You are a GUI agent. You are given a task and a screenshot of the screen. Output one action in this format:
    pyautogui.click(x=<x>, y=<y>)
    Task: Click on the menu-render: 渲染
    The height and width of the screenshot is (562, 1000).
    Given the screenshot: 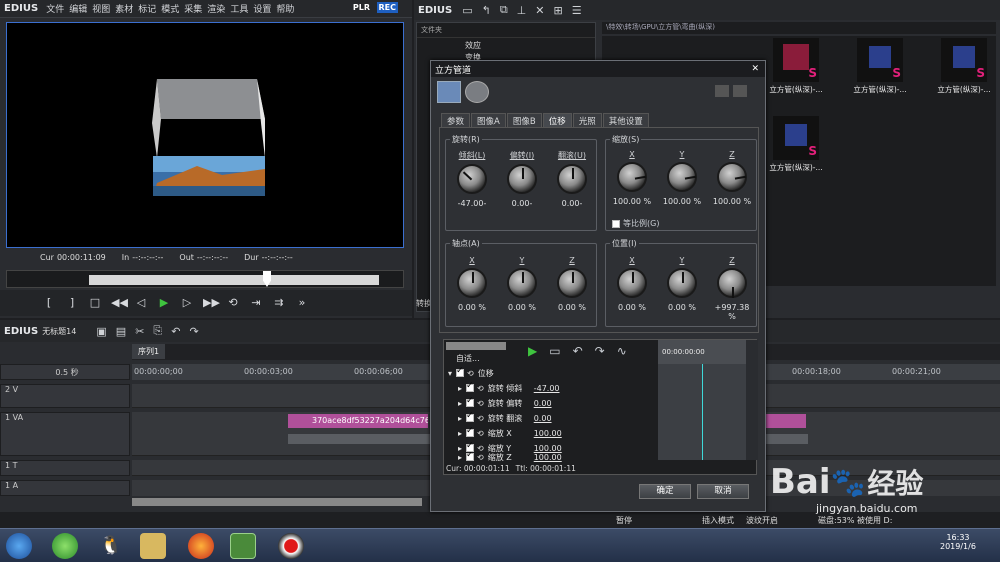 What is the action you would take?
    pyautogui.click(x=216, y=8)
    